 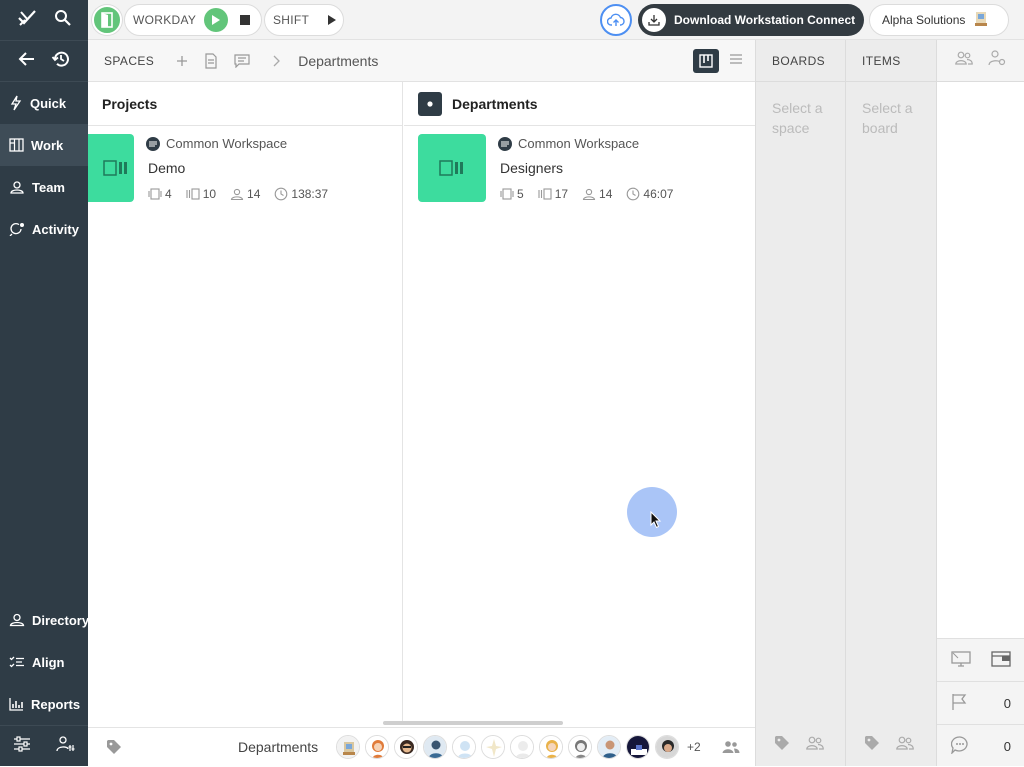 What do you see at coordinates (27, 61) in the screenshot?
I see `back-arrow-icon` at bounding box center [27, 61].